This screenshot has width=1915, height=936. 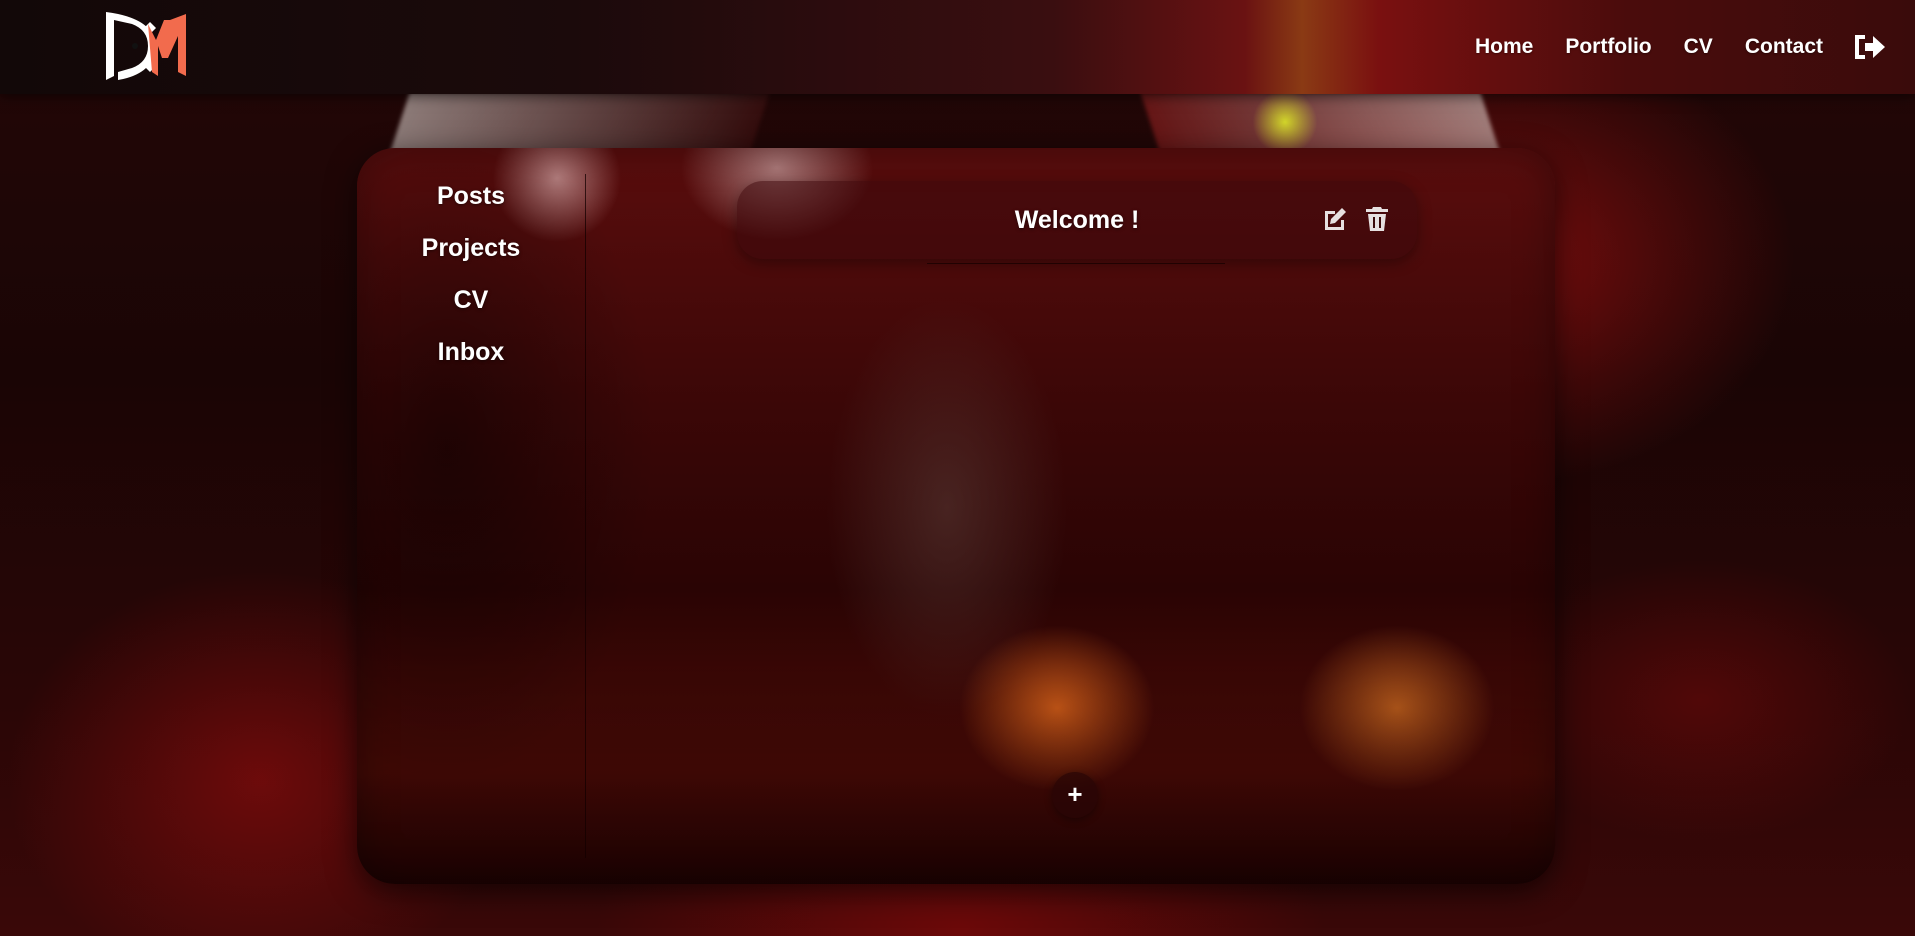 What do you see at coordinates (585, 516) in the screenshot?
I see `sidebar-divider` at bounding box center [585, 516].